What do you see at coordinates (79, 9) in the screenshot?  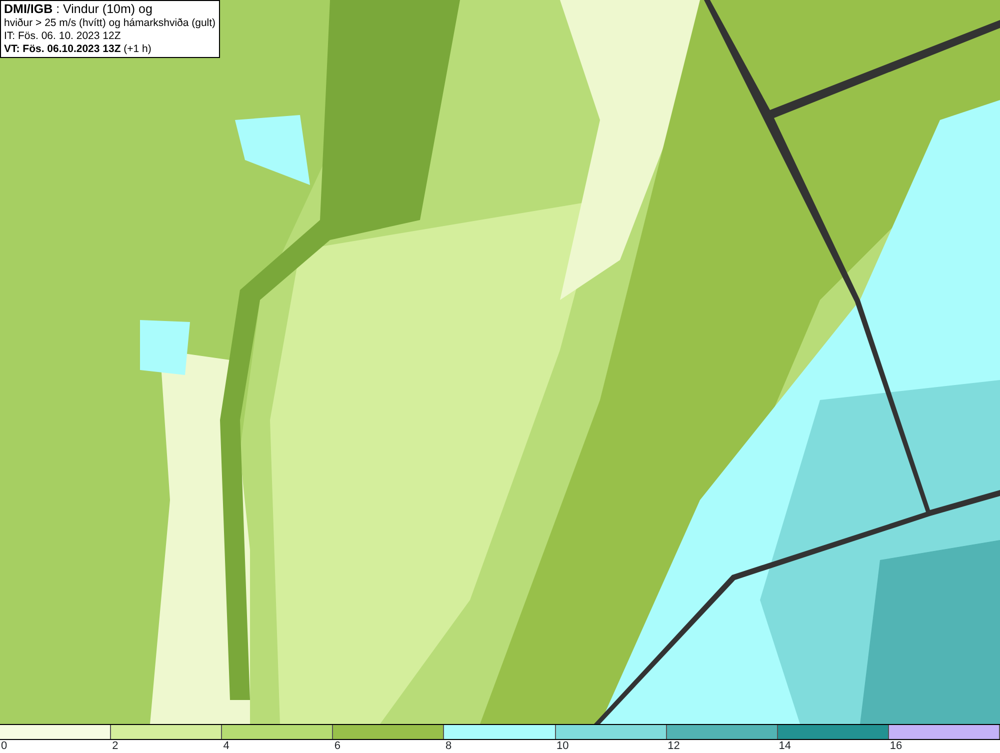 I see `title-text: DMI/IGB : Vindur (10m) og` at bounding box center [79, 9].